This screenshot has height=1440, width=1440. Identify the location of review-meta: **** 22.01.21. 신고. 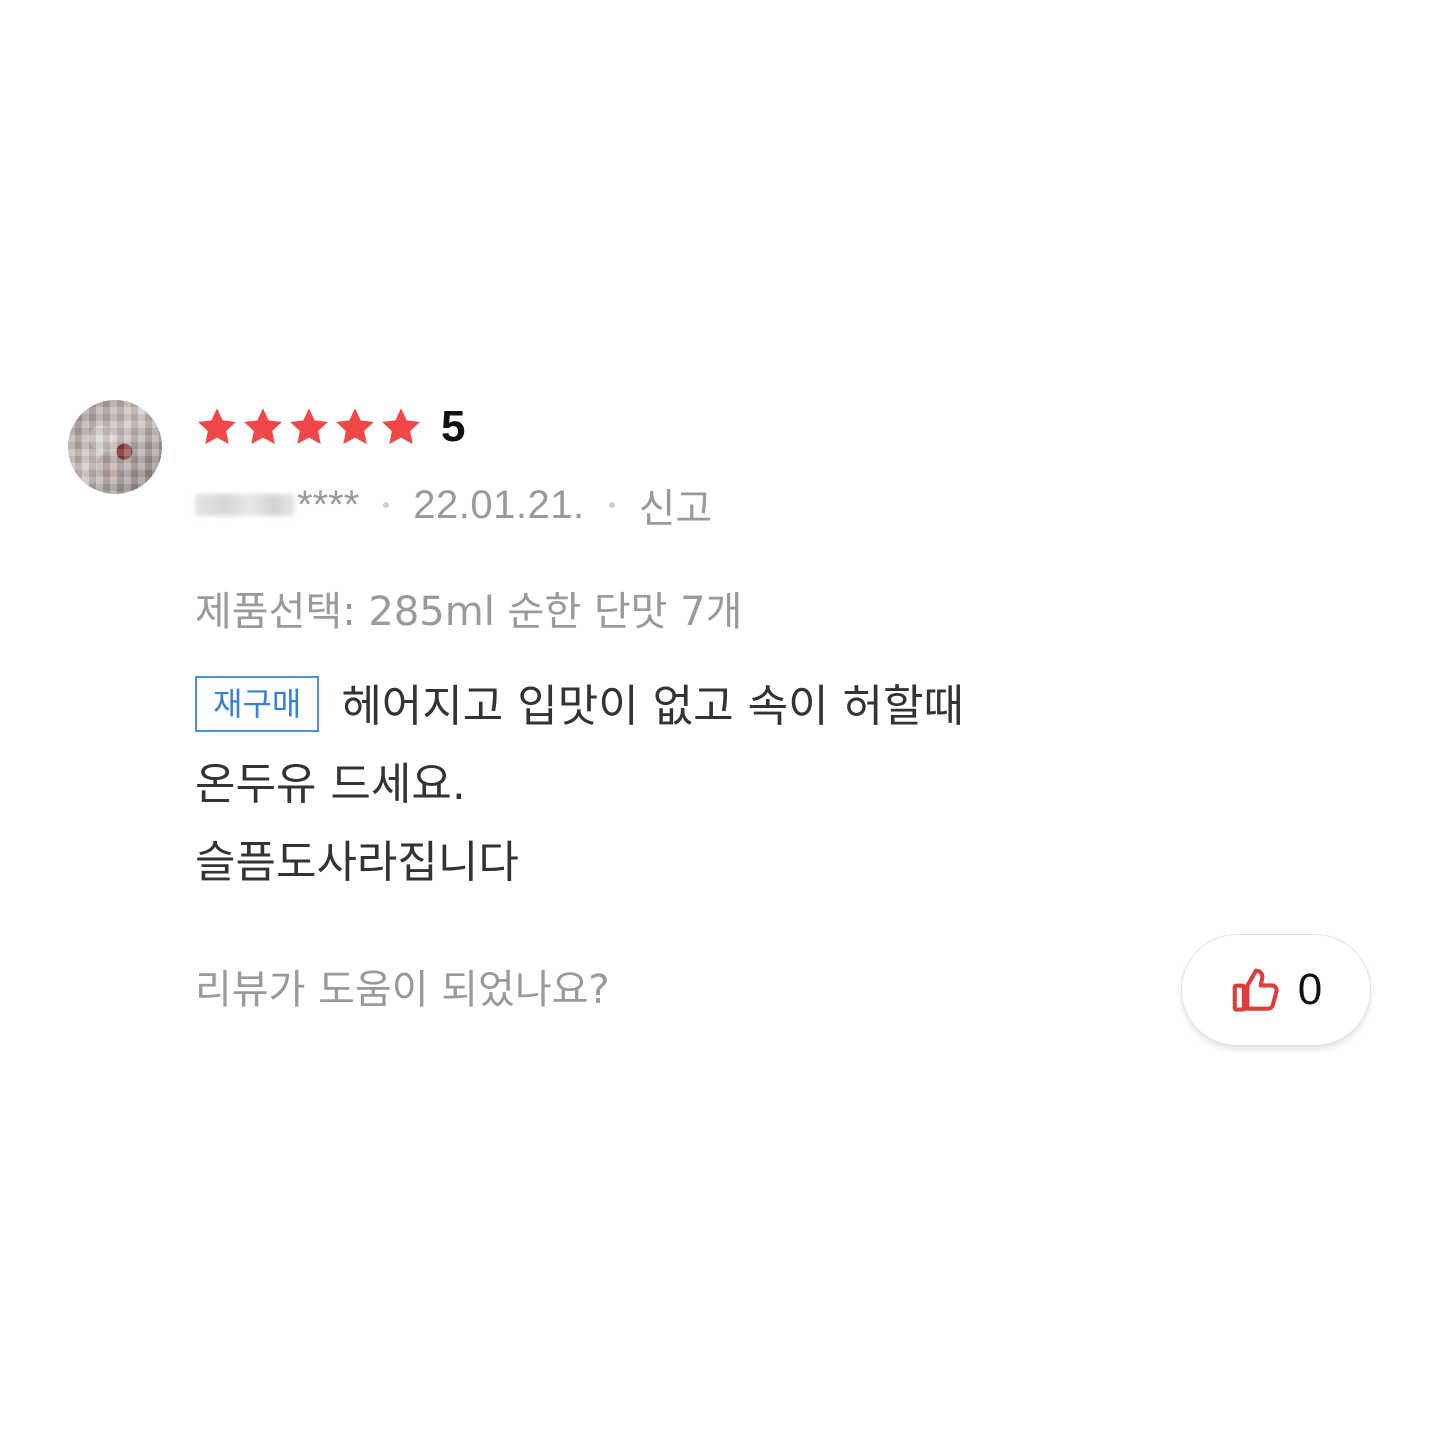
(453, 505).